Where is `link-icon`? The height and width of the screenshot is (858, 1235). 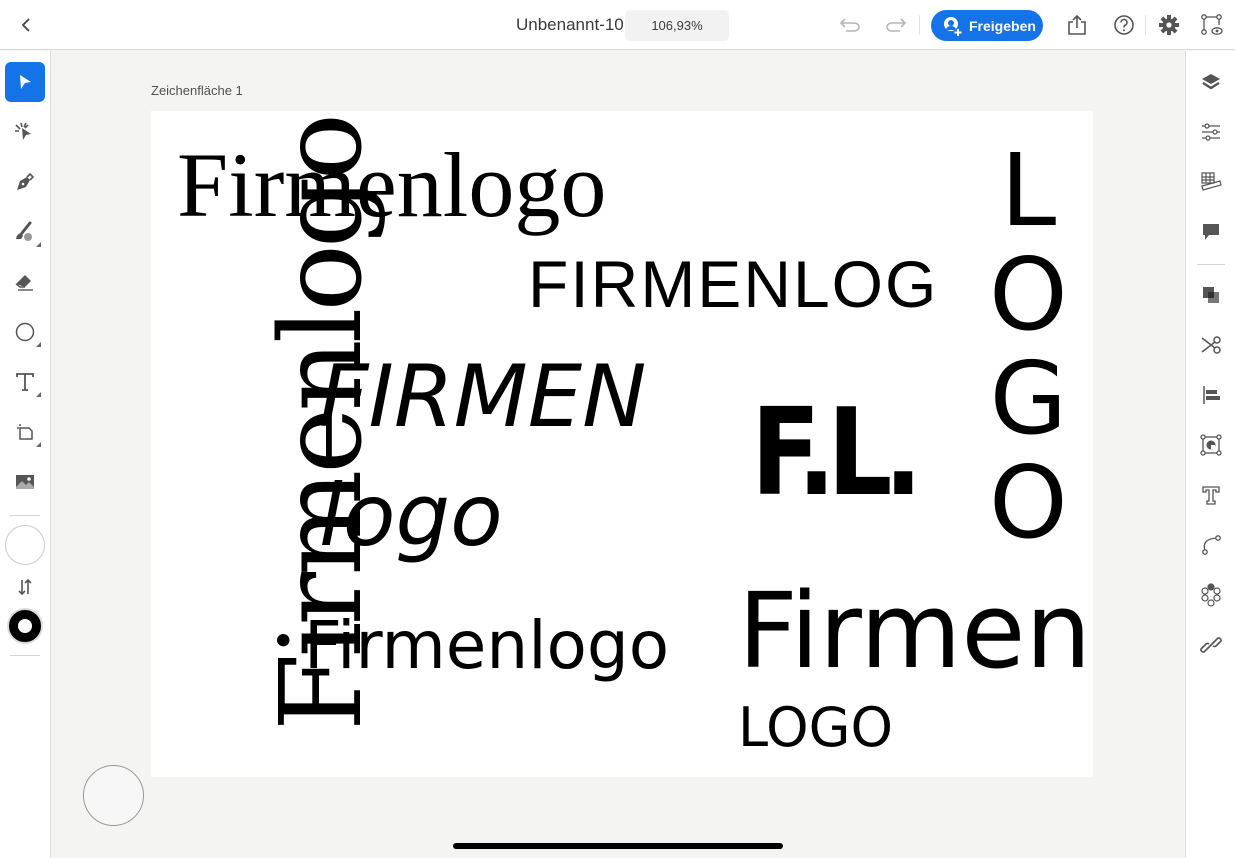 link-icon is located at coordinates (1211, 645).